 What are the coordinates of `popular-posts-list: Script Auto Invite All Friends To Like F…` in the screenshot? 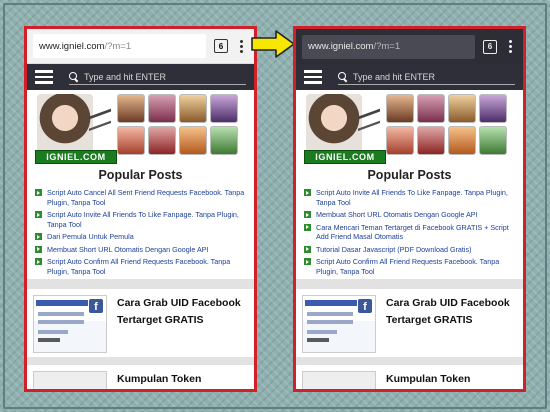 It's located at (409, 232).